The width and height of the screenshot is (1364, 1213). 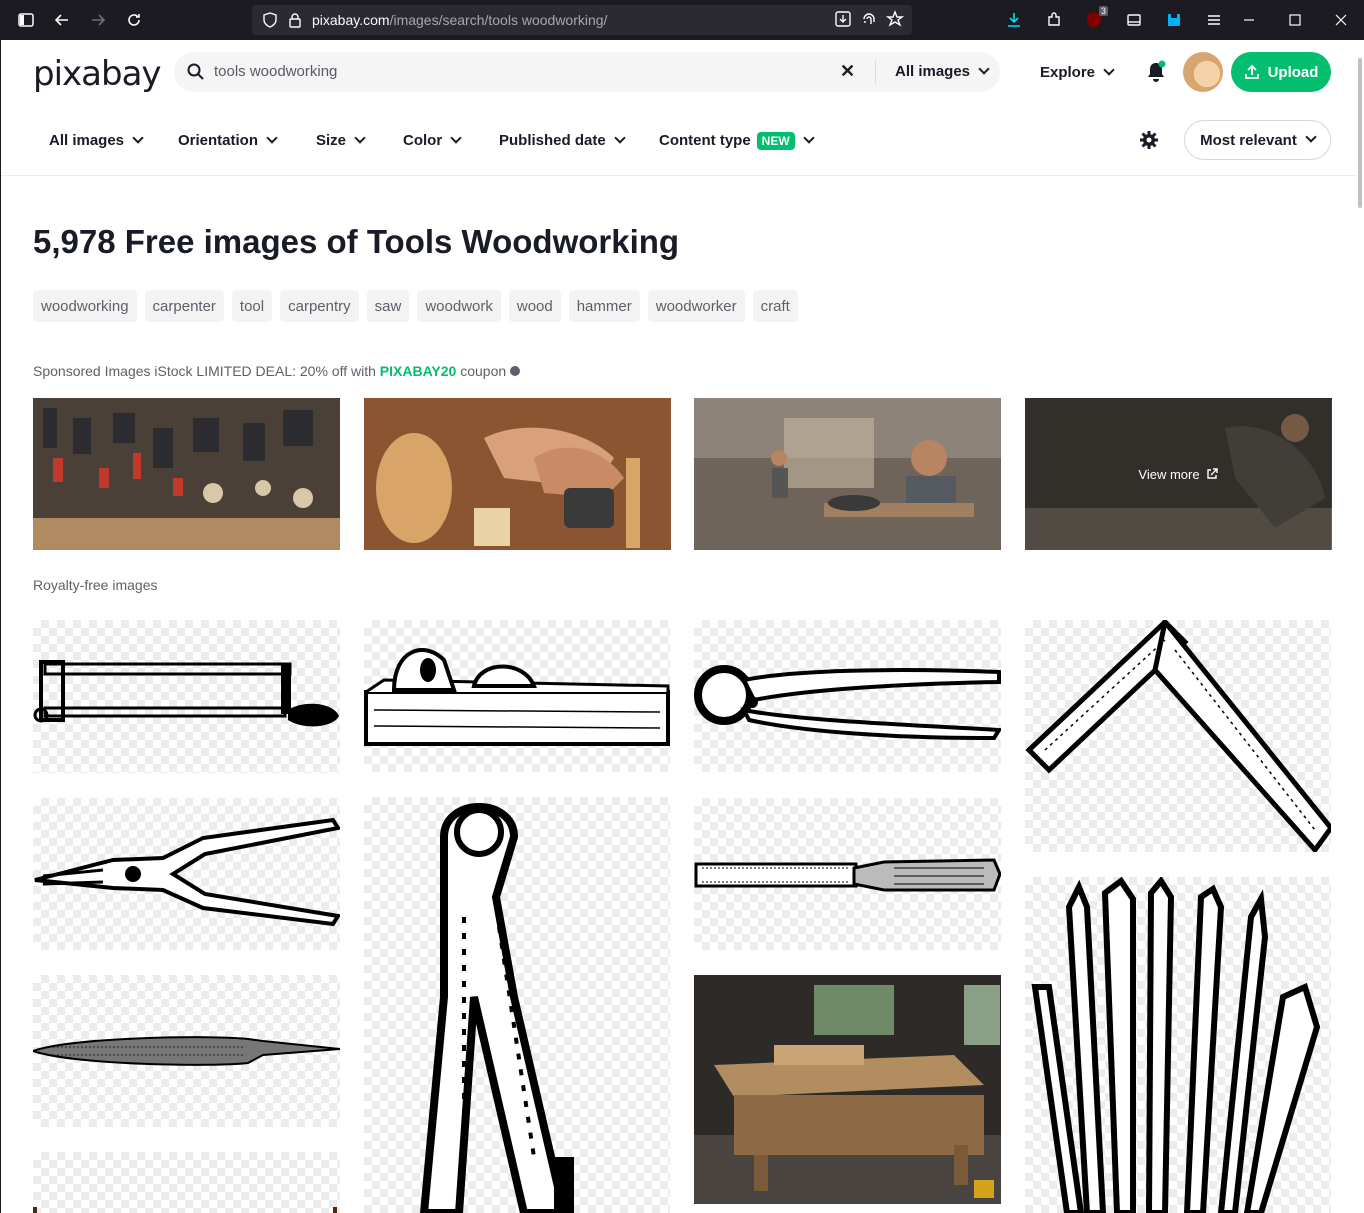 What do you see at coordinates (1249, 20) in the screenshot?
I see `minimize-icon` at bounding box center [1249, 20].